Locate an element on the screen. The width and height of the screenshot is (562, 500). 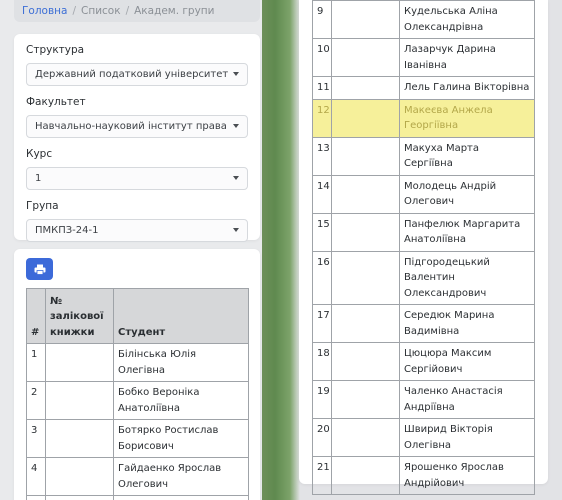
table-row: 3 Ботярко Ростислав Борисович is located at coordinates (137, 438).